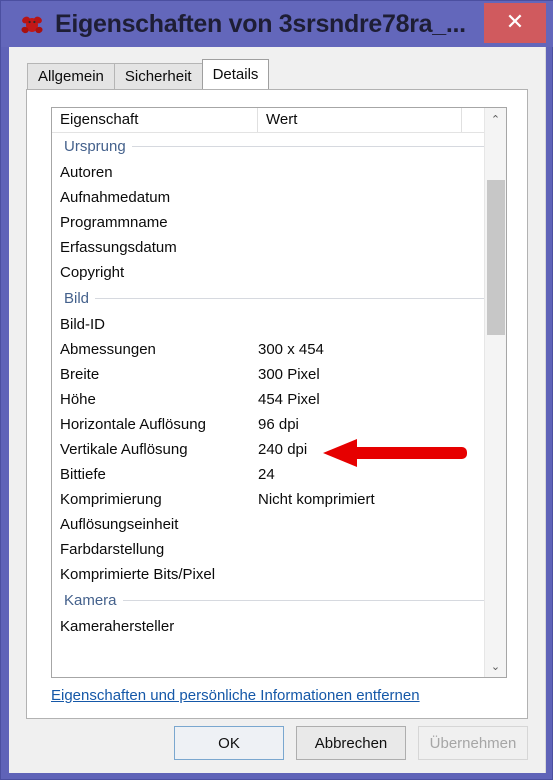  What do you see at coordinates (119, 524) in the screenshot?
I see `row-property: Auflösungseinheit` at bounding box center [119, 524].